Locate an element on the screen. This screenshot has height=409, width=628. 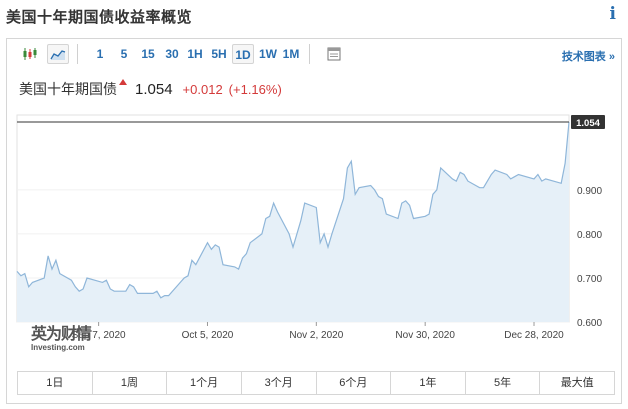
watermark-logo: 英为财情 Investing.com is located at coordinates (61, 339).